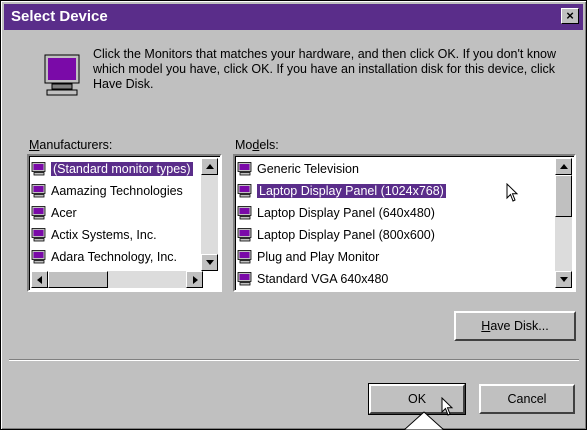  What do you see at coordinates (64, 213) in the screenshot?
I see `list-item-label: Acer` at bounding box center [64, 213].